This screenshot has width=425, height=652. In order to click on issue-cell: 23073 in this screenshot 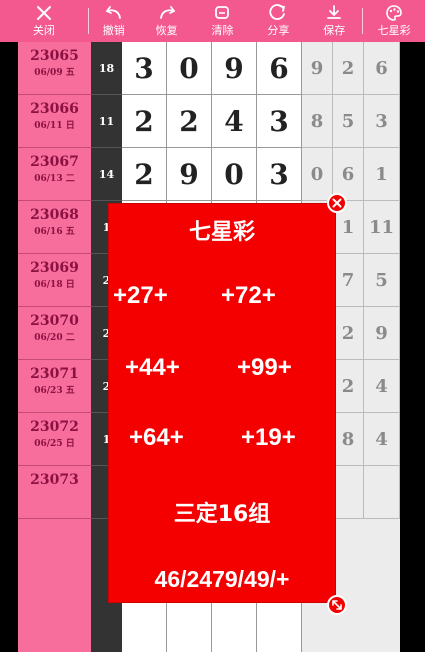, I will do `click(54, 492)`.